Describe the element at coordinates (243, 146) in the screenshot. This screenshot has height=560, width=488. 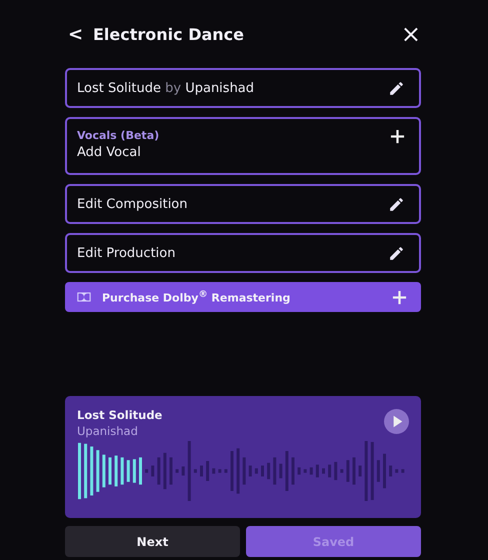
I see `option-row: Vocals (Beta) Add Vocal` at that location.